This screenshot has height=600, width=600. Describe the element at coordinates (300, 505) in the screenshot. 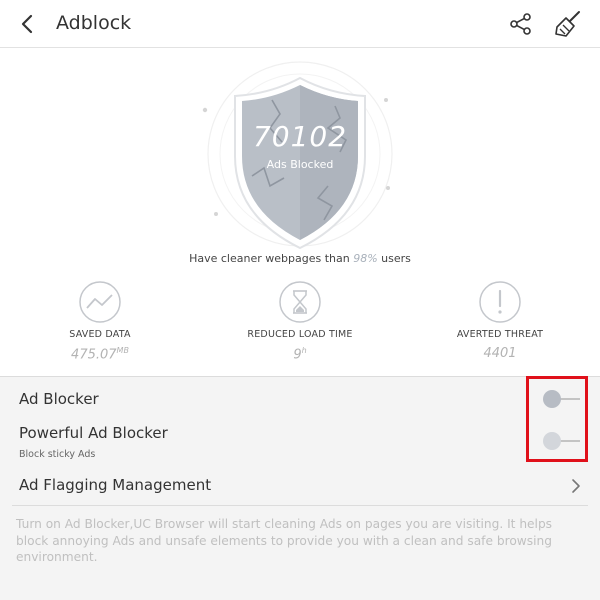

I see `divider` at that location.